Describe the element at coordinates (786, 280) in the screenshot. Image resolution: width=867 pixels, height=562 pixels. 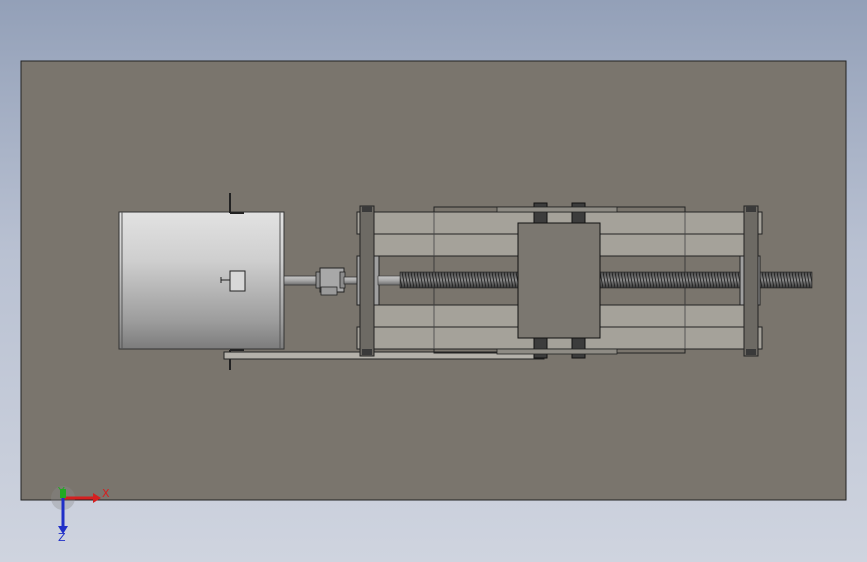
I see `lead-screw-right` at that location.